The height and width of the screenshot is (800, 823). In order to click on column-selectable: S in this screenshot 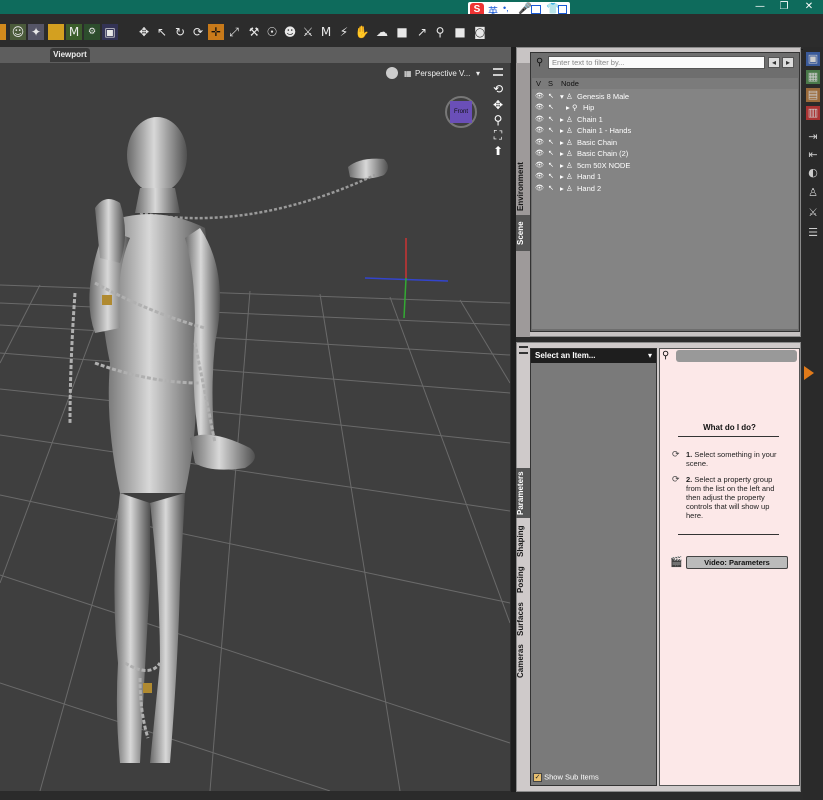, I will do `click(550, 83)`.